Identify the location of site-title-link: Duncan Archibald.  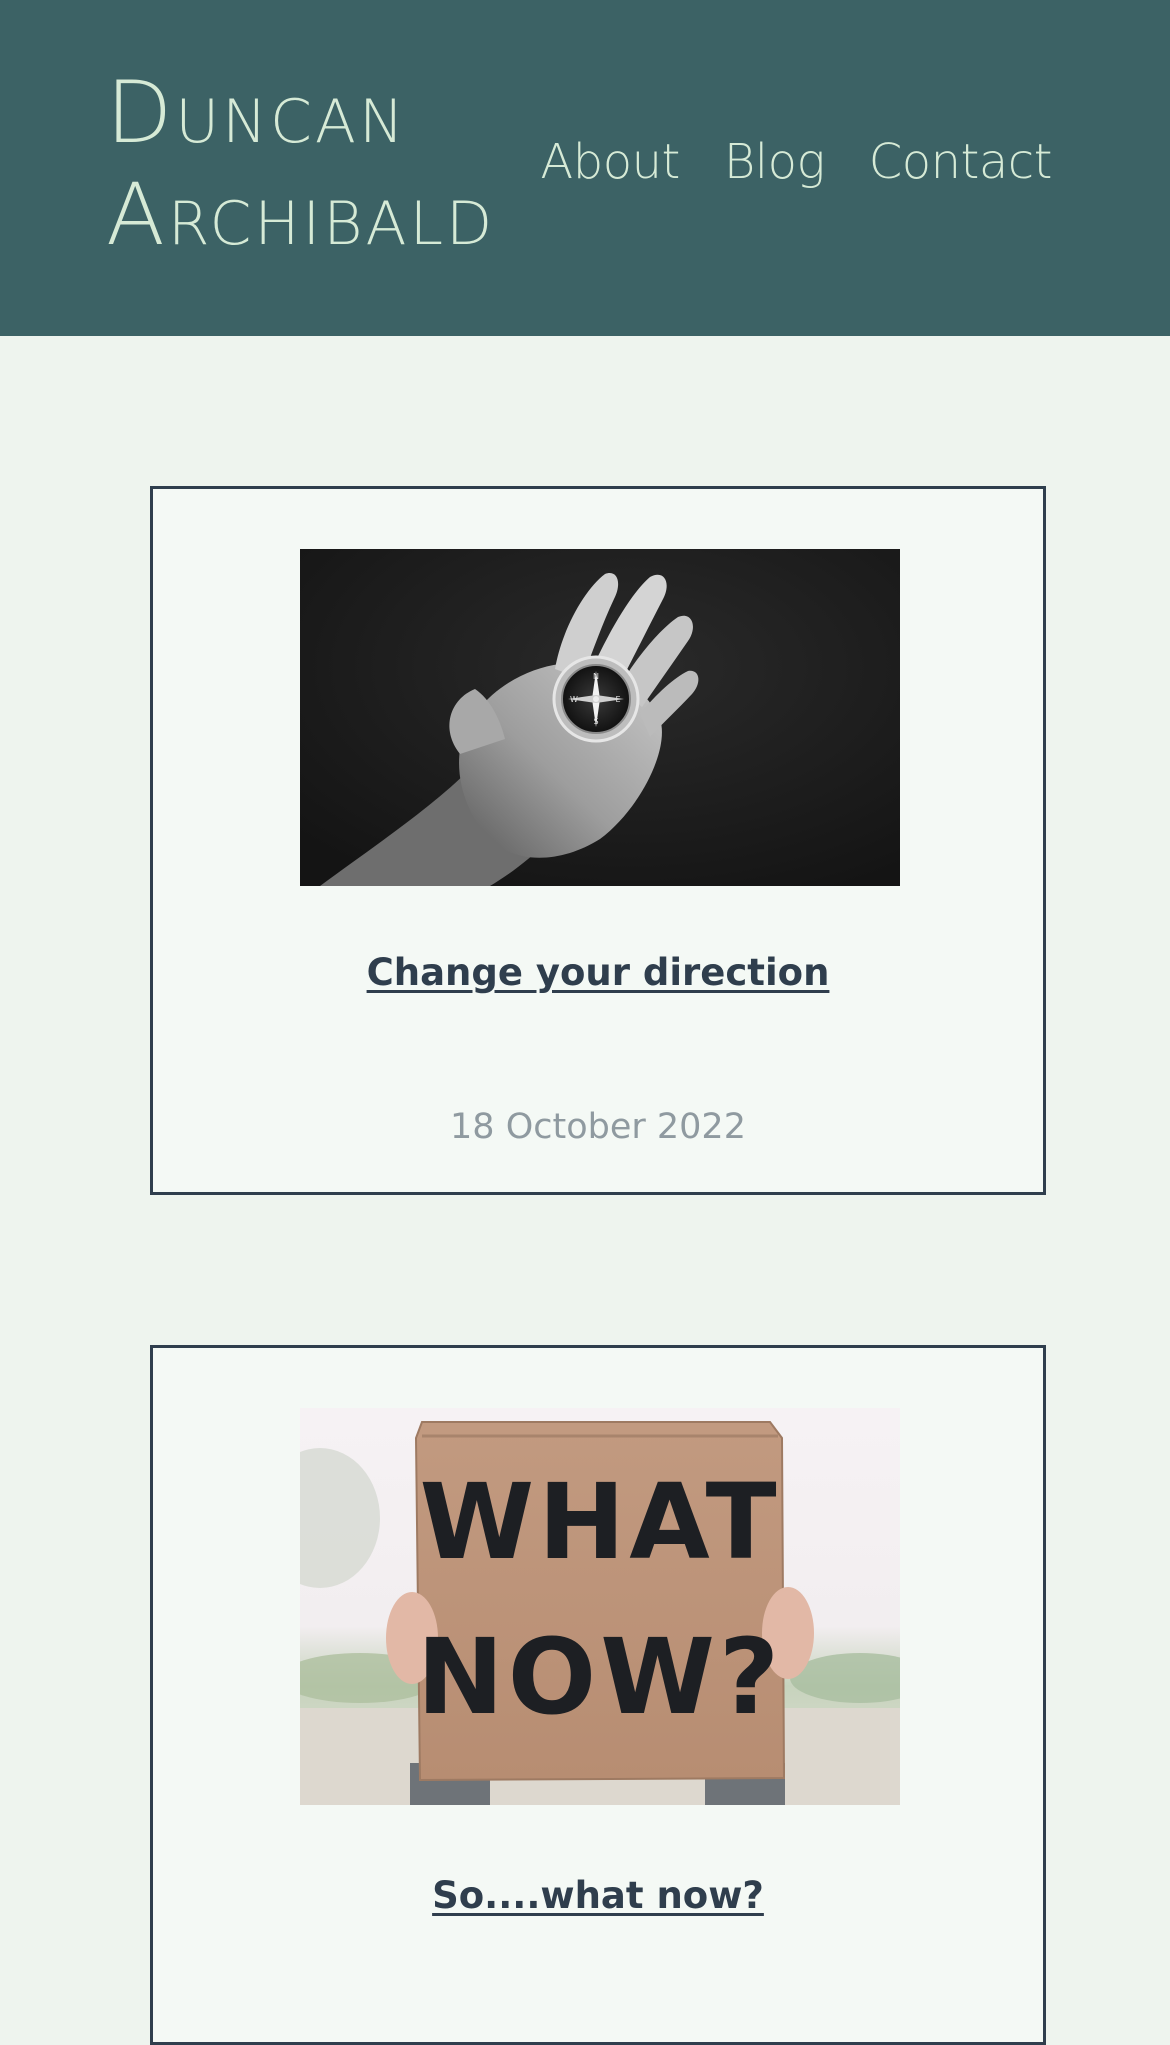
(316, 164).